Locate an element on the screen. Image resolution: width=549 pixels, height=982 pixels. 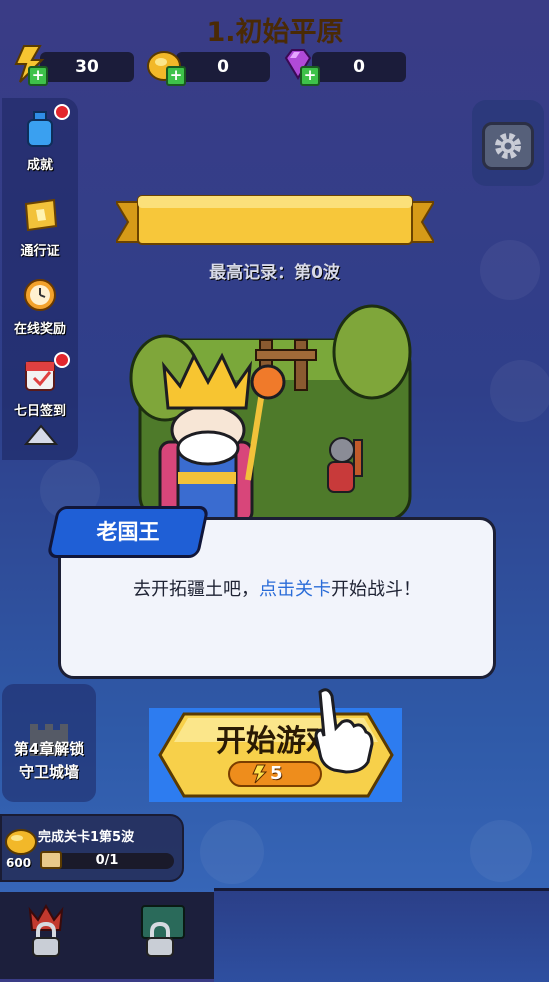
dialog-text-highlight: 点击关卡 is located at coordinates (295, 589).